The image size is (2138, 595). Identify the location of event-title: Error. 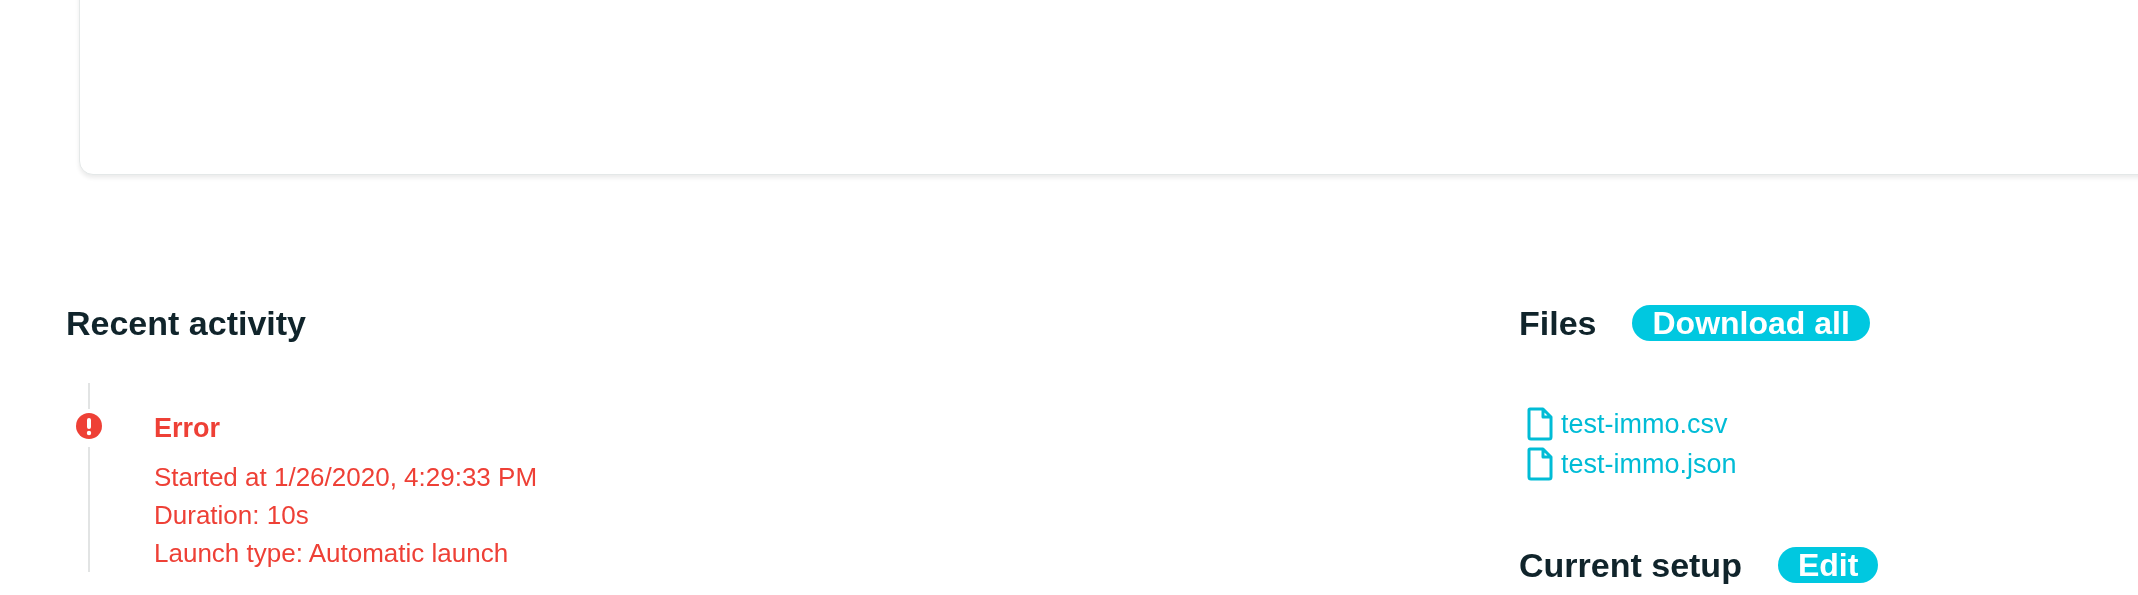
(188, 428).